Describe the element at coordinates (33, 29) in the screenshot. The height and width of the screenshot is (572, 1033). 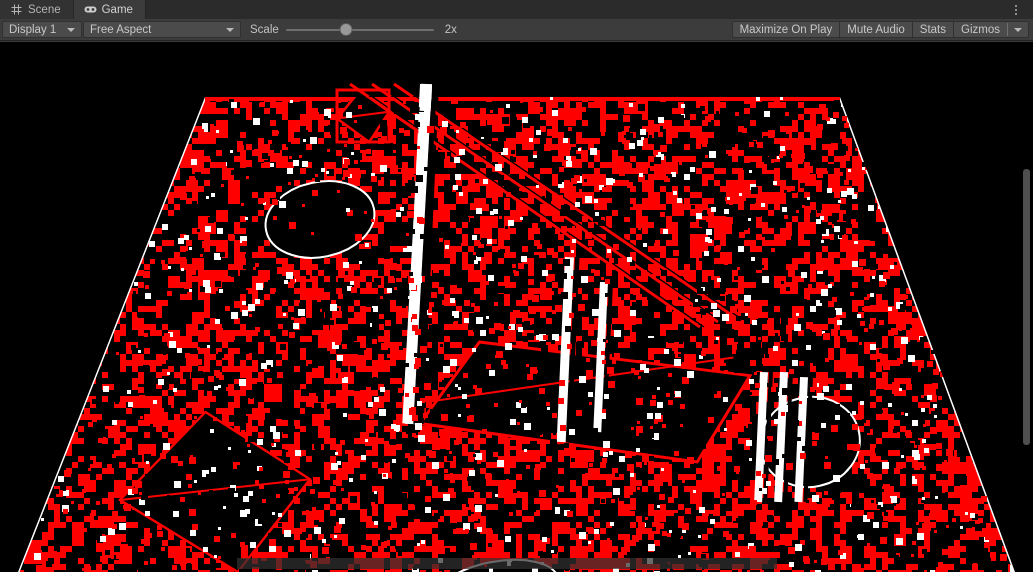
I see `display-dropdown-label: Display 1` at that location.